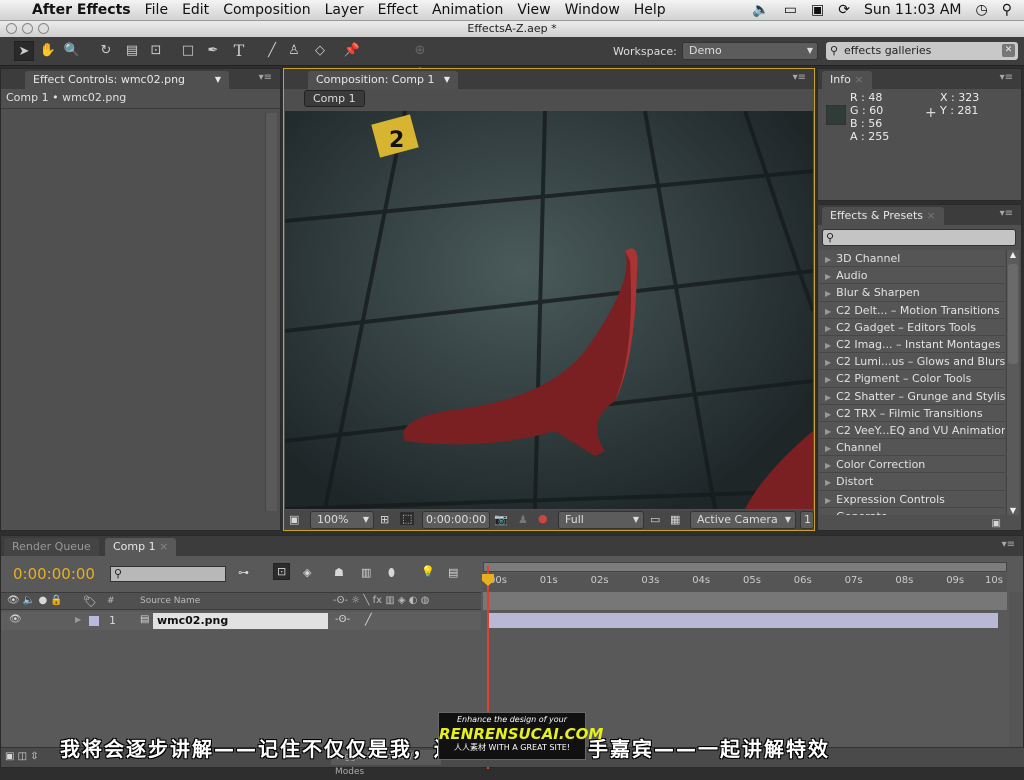  What do you see at coordinates (420, 69) in the screenshot?
I see `axis-mode-icon: ⊕ • ✕` at bounding box center [420, 69].